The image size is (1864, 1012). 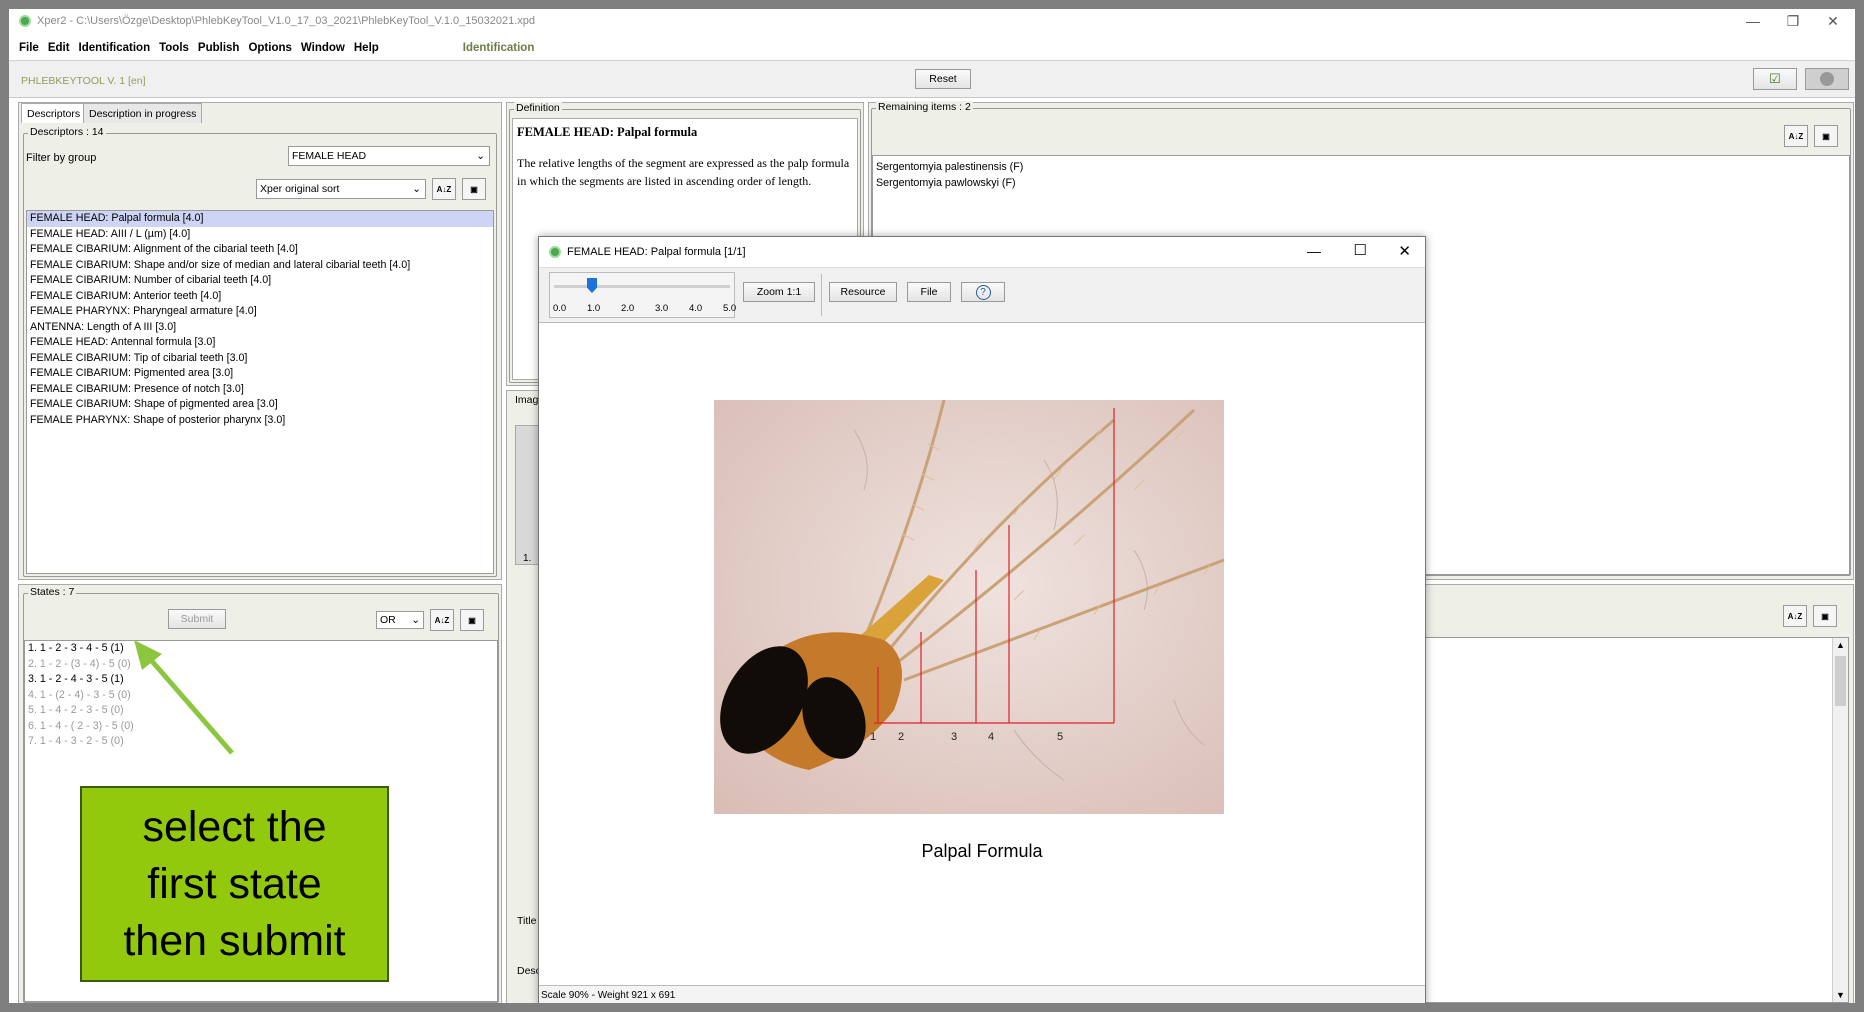 What do you see at coordinates (83, 81) in the screenshot?
I see `app-name: PHLEBKEYTOOL V. 1 [en]` at bounding box center [83, 81].